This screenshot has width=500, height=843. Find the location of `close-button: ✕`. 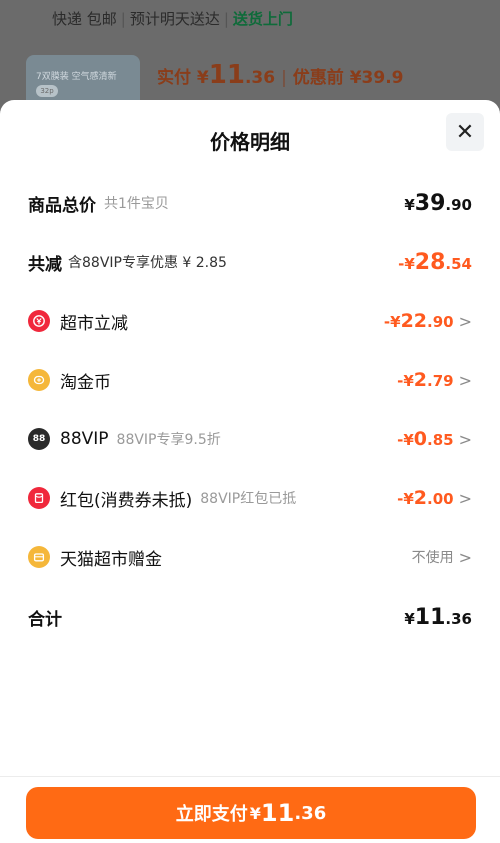

close-button: ✕ is located at coordinates (465, 132).